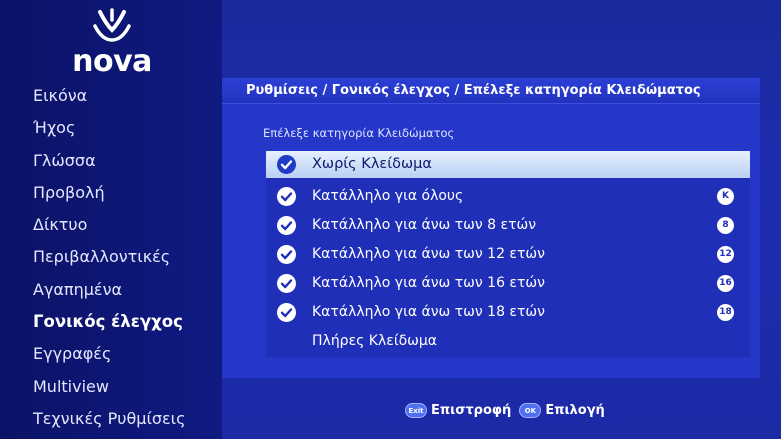 The height and width of the screenshot is (439, 781). Describe the element at coordinates (112, 61) in the screenshot. I see `logo-text: nova` at that location.